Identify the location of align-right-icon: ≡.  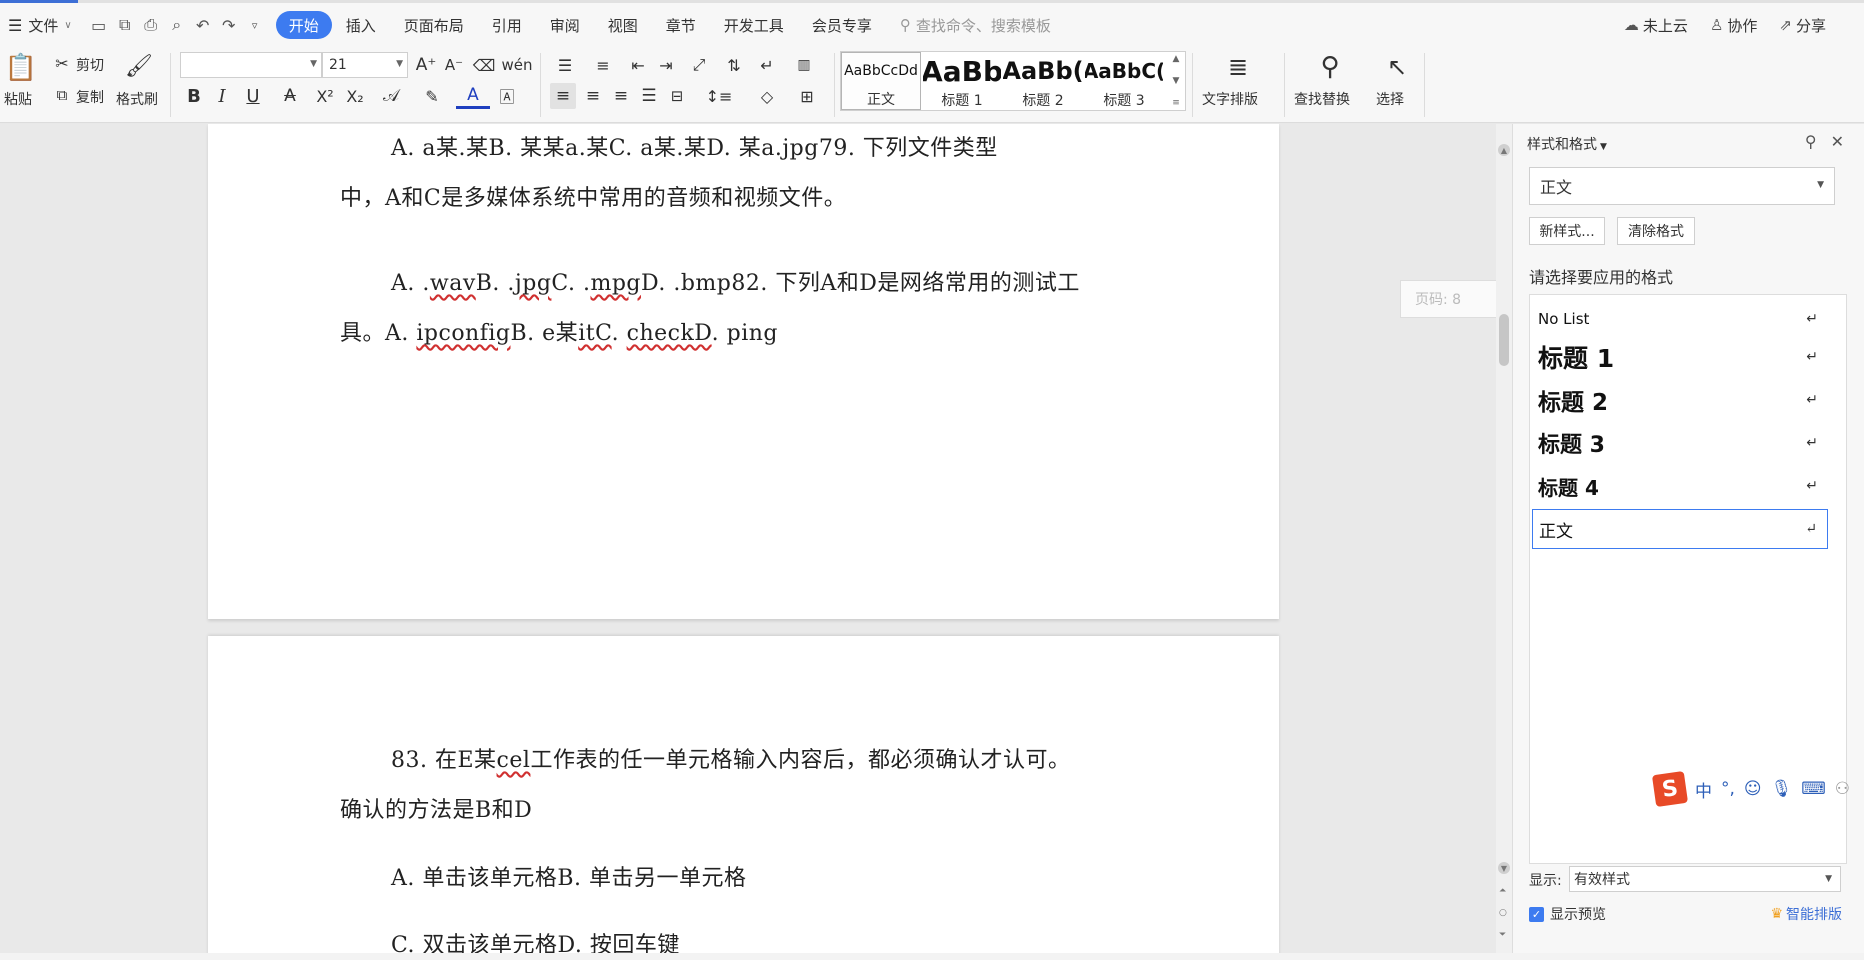
(621, 96).